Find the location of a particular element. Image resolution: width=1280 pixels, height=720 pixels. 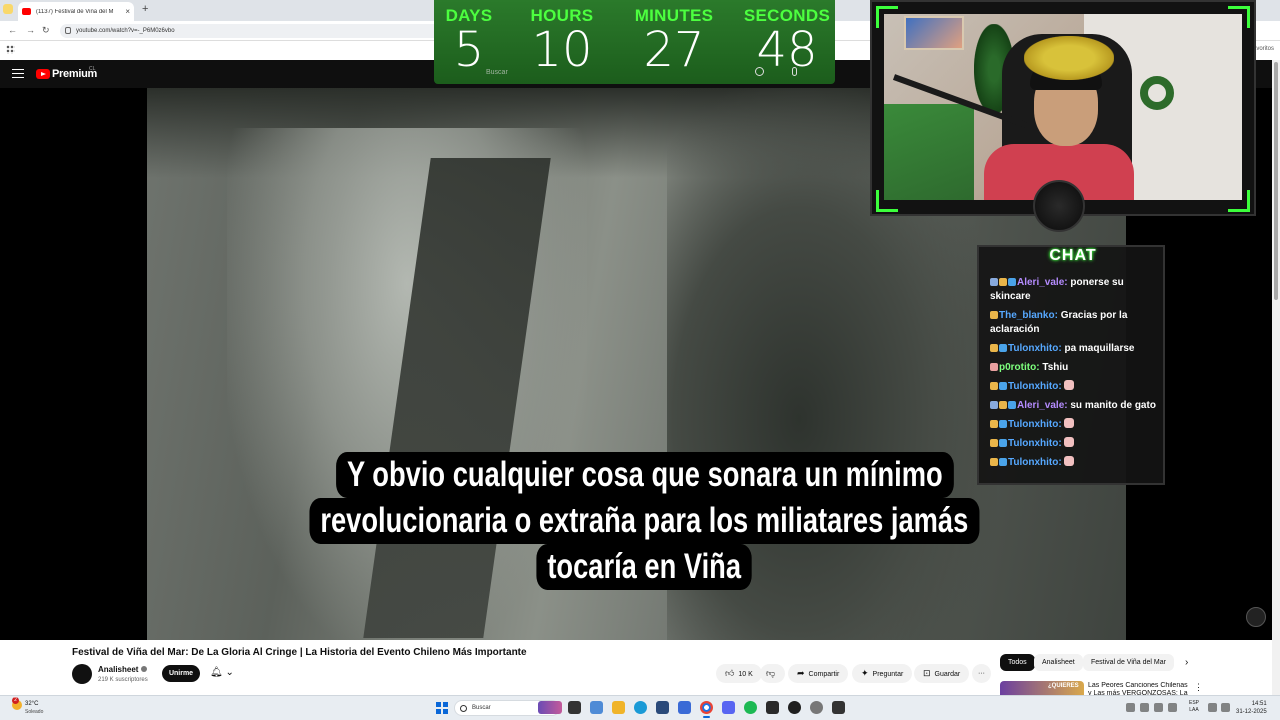

url-input: youtube.com/watch?v=-_P6M0z6vbo is located at coordinates (250, 31).